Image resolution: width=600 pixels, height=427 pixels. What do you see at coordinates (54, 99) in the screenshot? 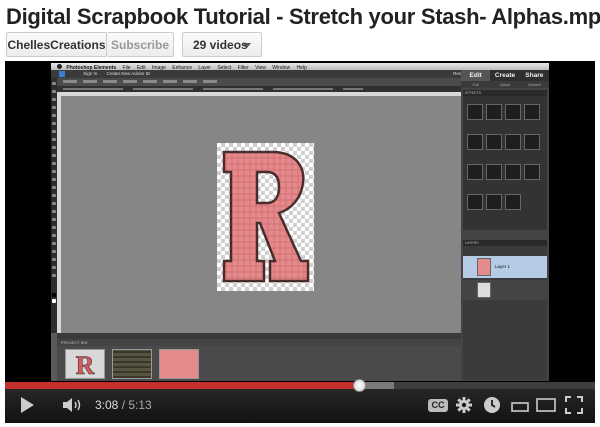
I see `hand-tool-icon` at bounding box center [54, 99].